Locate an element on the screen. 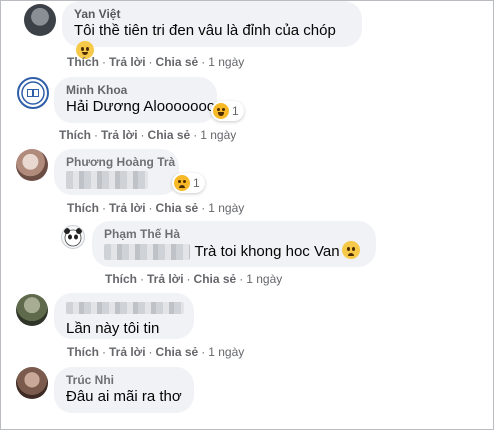  haha-reaction-icon is located at coordinates (221, 111).